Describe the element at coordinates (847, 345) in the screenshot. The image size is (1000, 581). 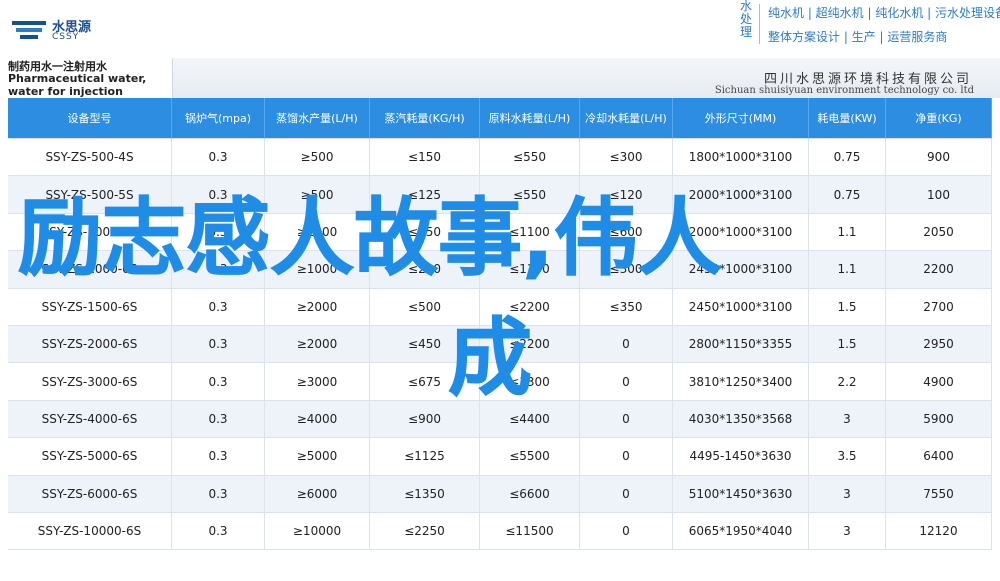
I see `table-cell: 1.5` at that location.